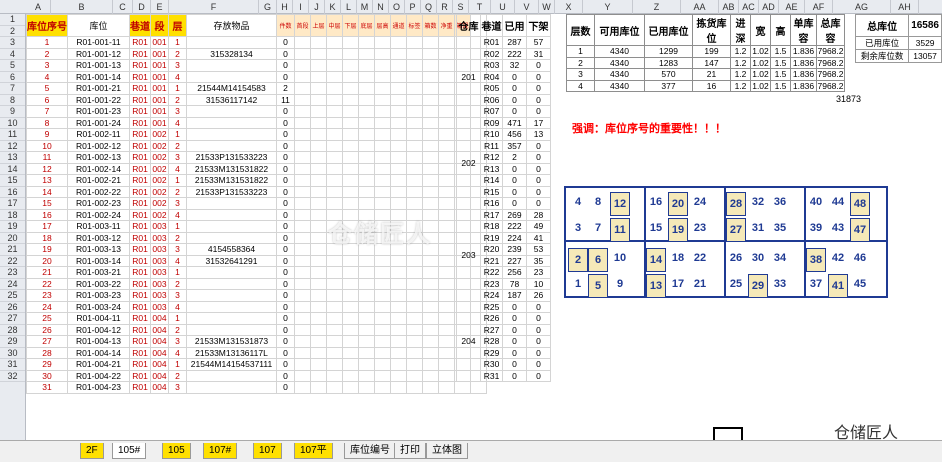  I want to click on lane-id-cell: R05, so click(491, 88).